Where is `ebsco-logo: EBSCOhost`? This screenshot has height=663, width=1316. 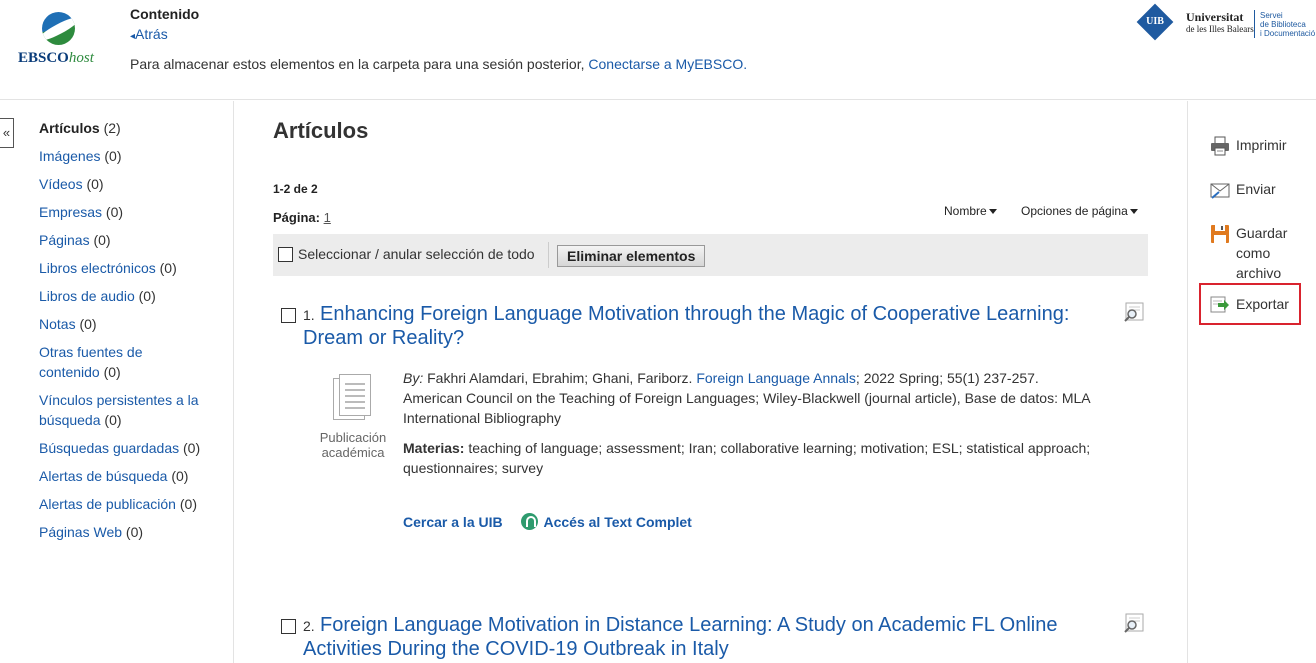
ebsco-logo: EBSCOhost is located at coordinates (63, 42).